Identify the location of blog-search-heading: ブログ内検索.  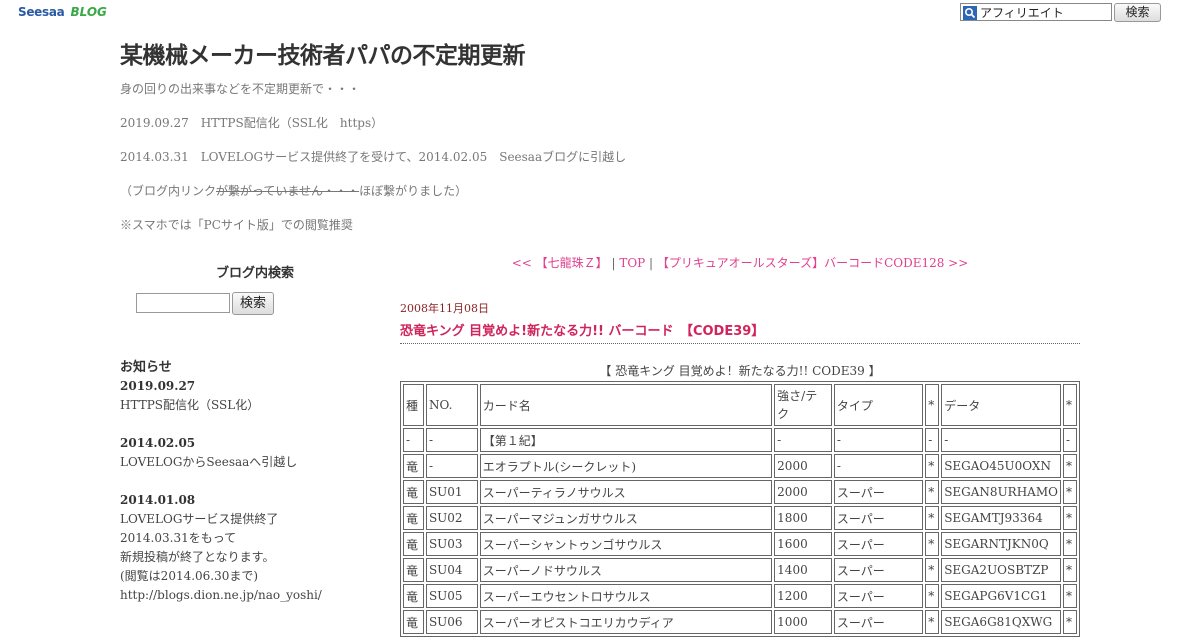
(254, 273).